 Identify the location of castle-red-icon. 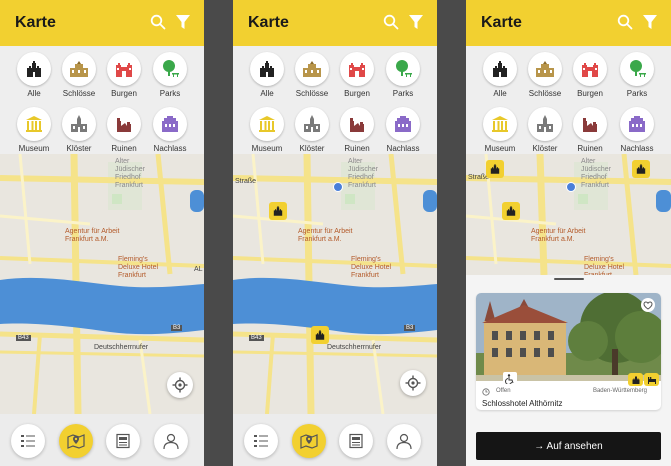
(357, 70).